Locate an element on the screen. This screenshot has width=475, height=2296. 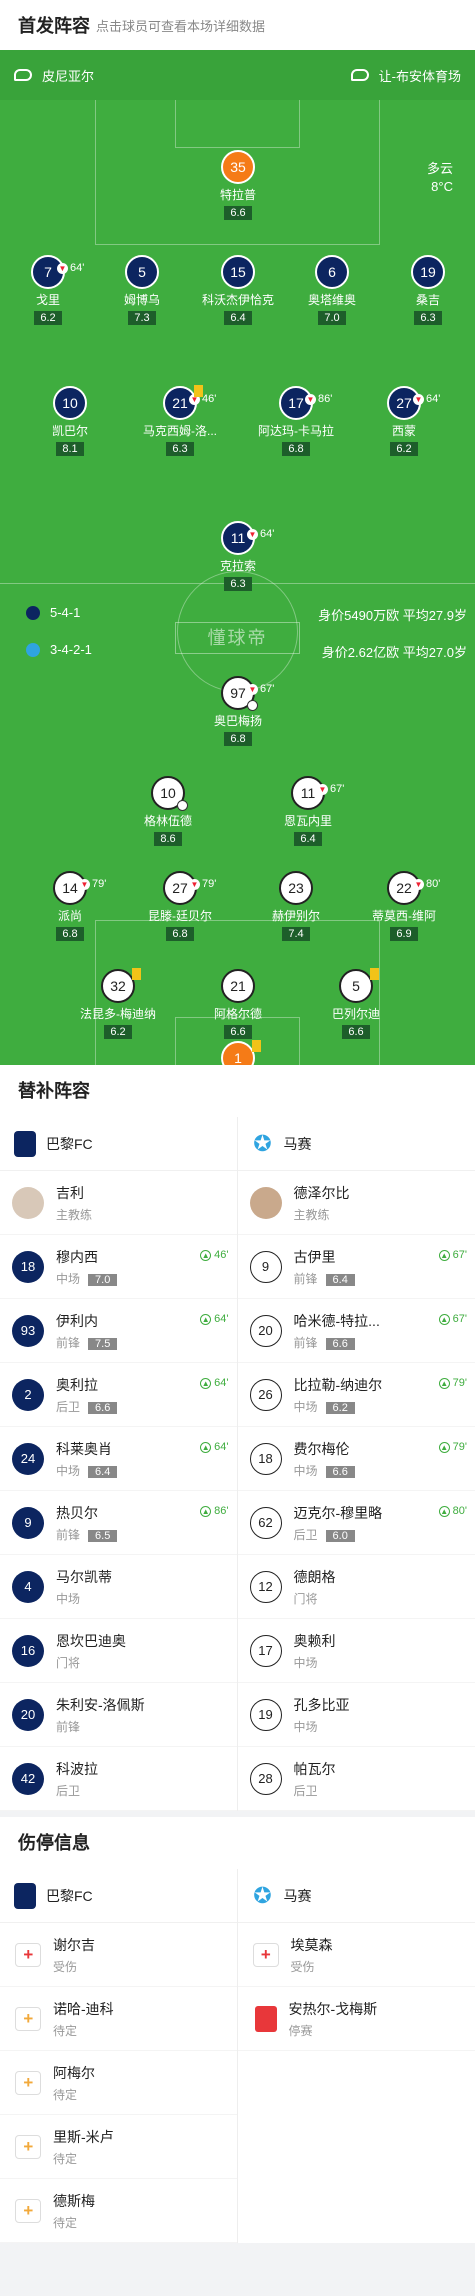
pitch-player: 10 凯巴尔 8.1 is located at coordinates (70, 421).